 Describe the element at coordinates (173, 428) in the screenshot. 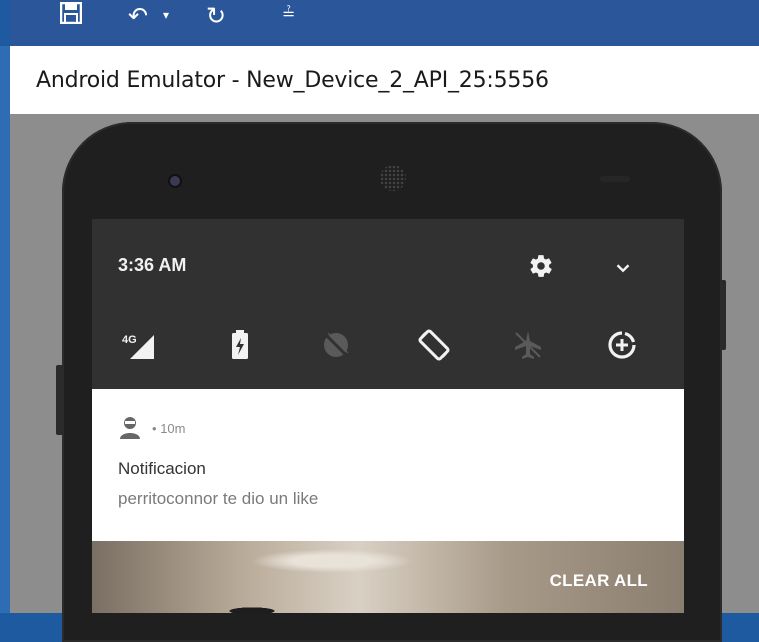

I see `notification-time-value: 10m` at that location.